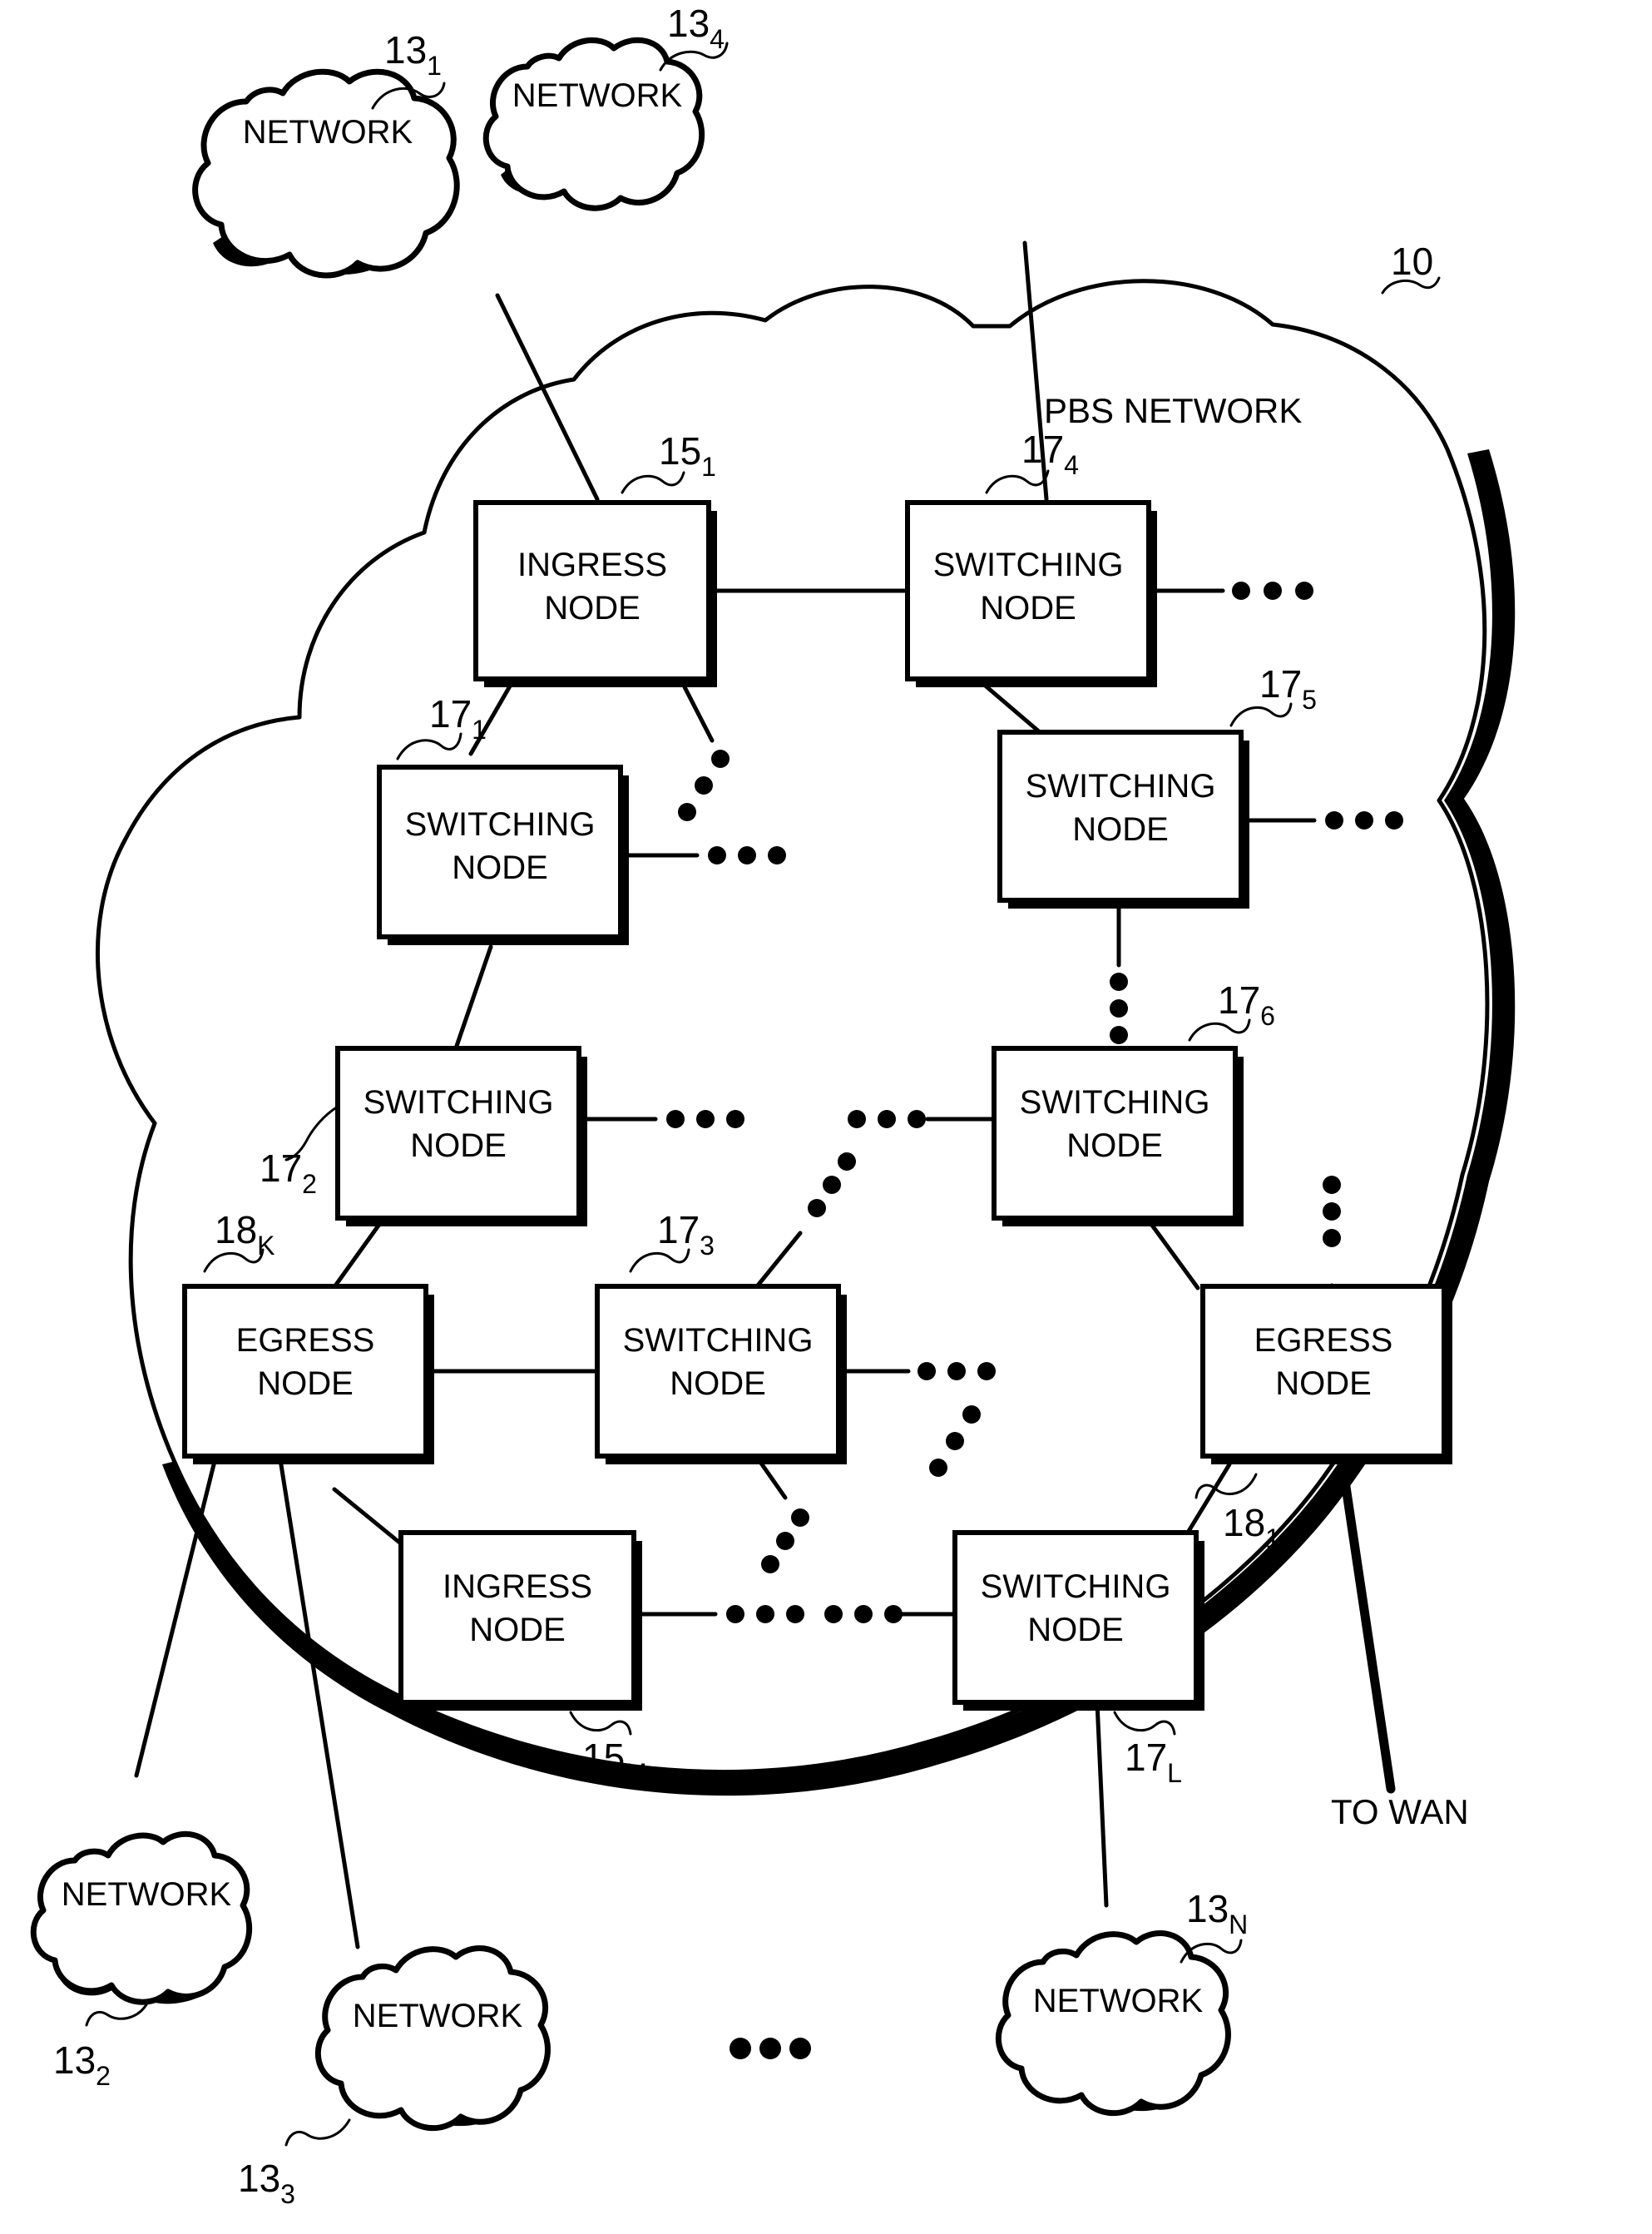  What do you see at coordinates (1115, 1102) in the screenshot?
I see `node-switching-17-6-line1: SWITCHING` at bounding box center [1115, 1102].